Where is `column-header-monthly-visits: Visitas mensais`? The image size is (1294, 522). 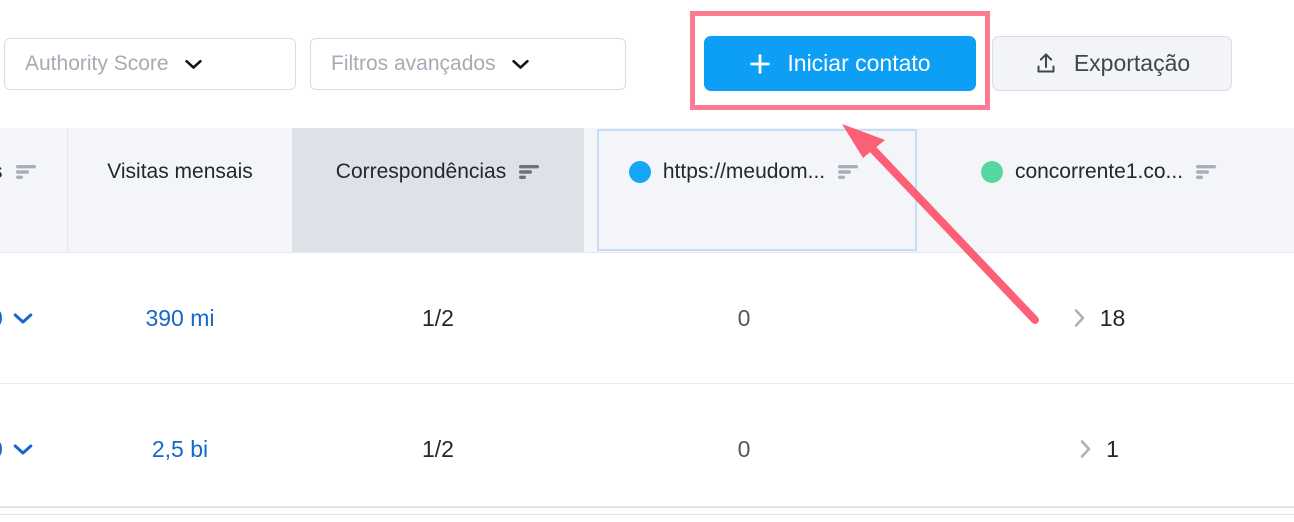
column-header-monthly-visits: Visitas mensais is located at coordinates (180, 190).